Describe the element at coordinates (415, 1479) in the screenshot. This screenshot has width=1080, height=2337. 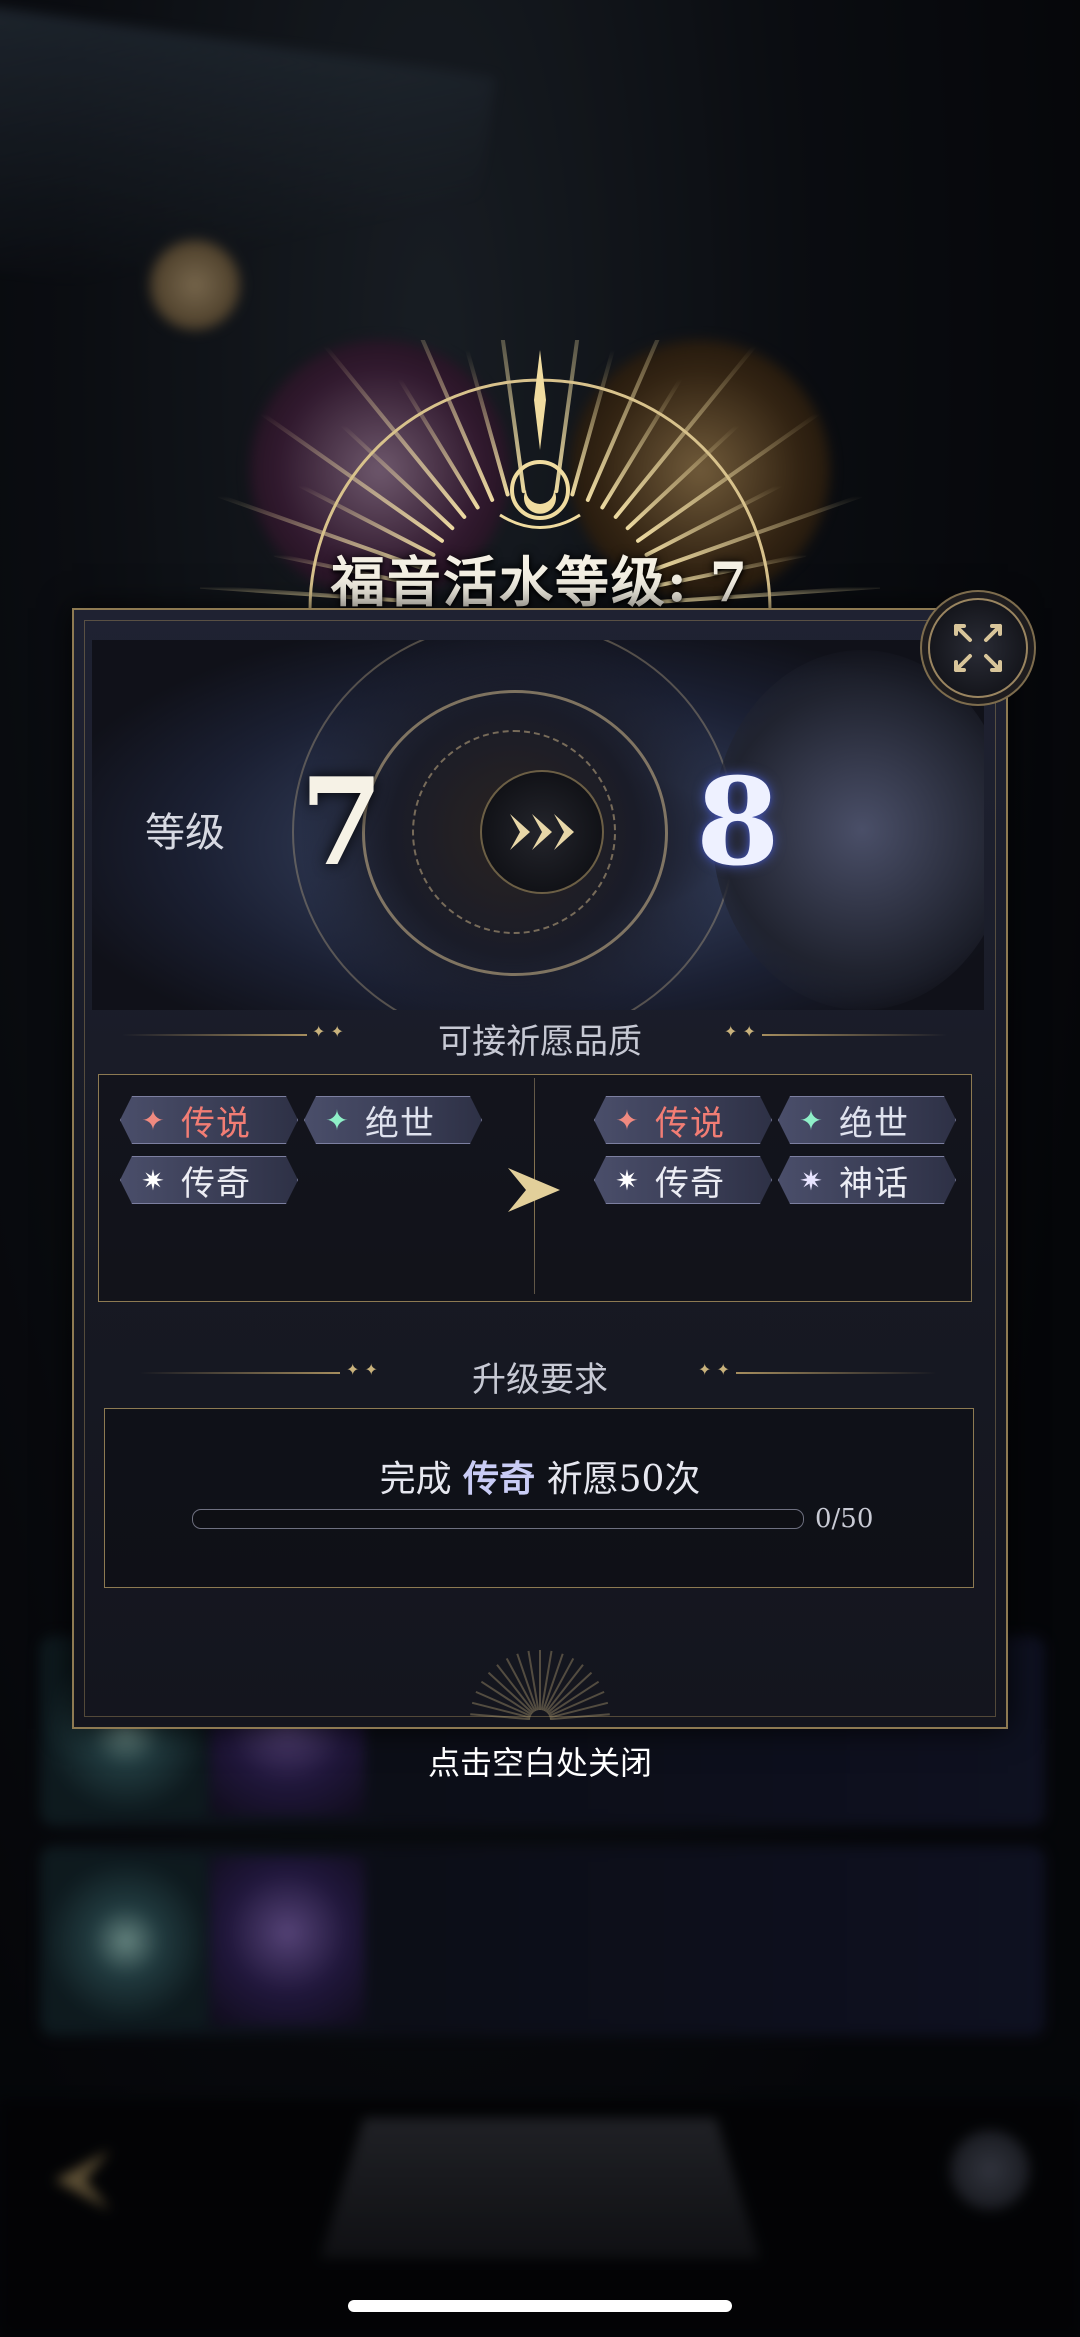
I see `requirement-prefix: 完成` at that location.